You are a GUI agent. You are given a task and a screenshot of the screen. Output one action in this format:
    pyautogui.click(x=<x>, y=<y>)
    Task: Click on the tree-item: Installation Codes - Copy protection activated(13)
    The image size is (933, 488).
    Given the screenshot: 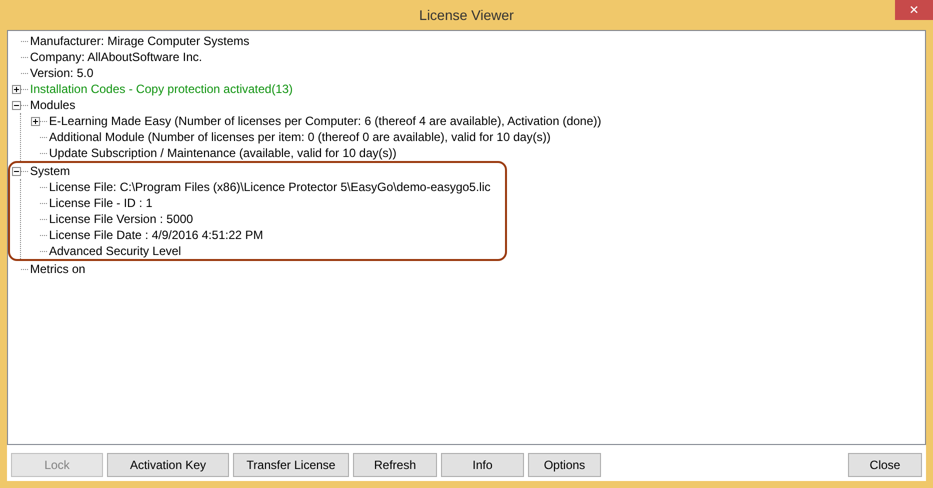 What is the action you would take?
    pyautogui.click(x=161, y=89)
    